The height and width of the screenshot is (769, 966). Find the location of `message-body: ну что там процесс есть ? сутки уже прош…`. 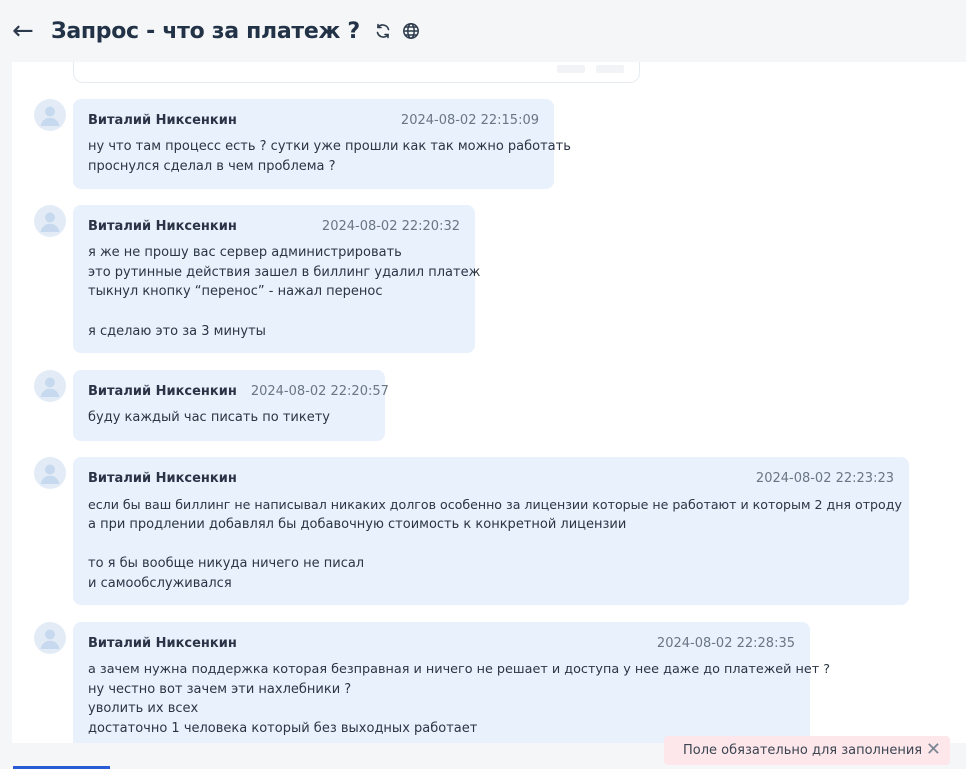

message-body: ну что там процесс есть ? сутки уже прош… is located at coordinates (329, 156).